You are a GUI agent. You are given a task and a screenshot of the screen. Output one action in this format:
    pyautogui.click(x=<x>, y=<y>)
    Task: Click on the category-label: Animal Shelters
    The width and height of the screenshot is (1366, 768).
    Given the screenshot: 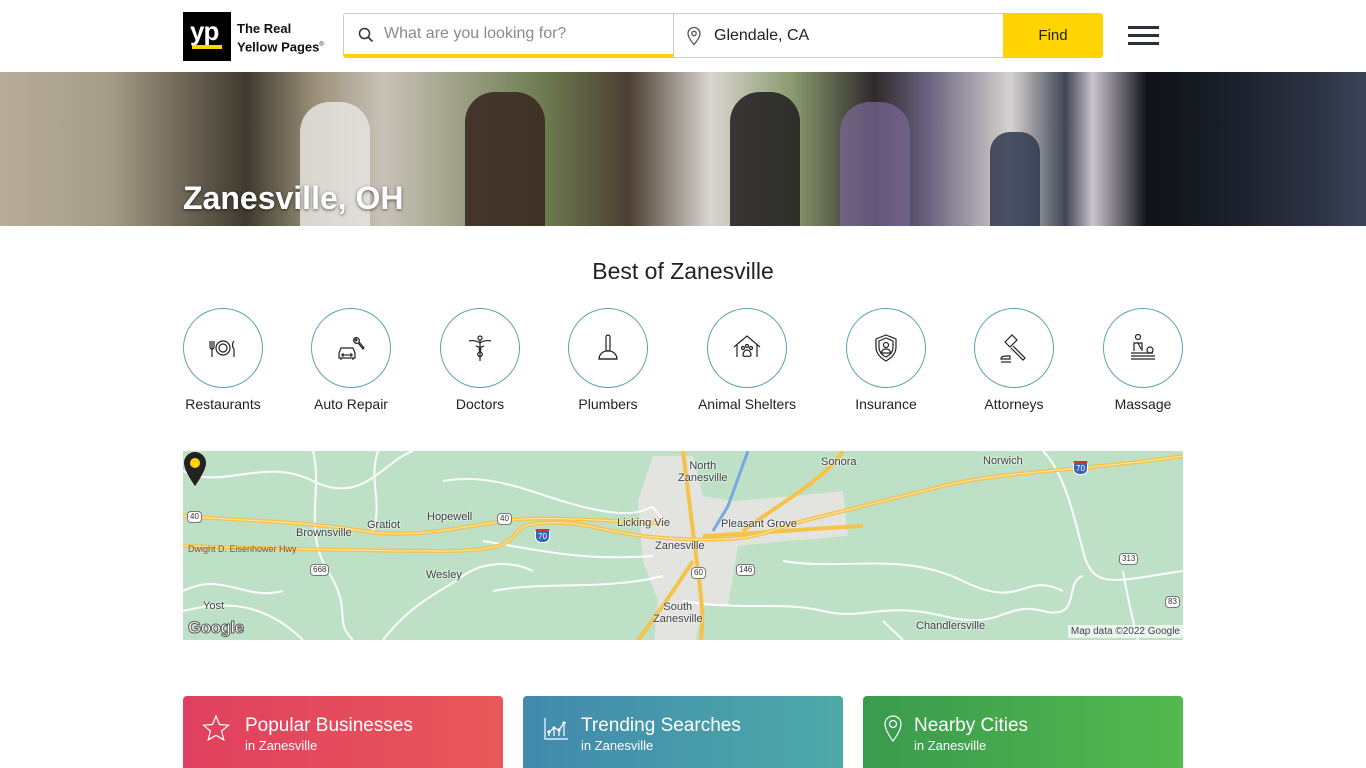 What is the action you would take?
    pyautogui.click(x=747, y=404)
    